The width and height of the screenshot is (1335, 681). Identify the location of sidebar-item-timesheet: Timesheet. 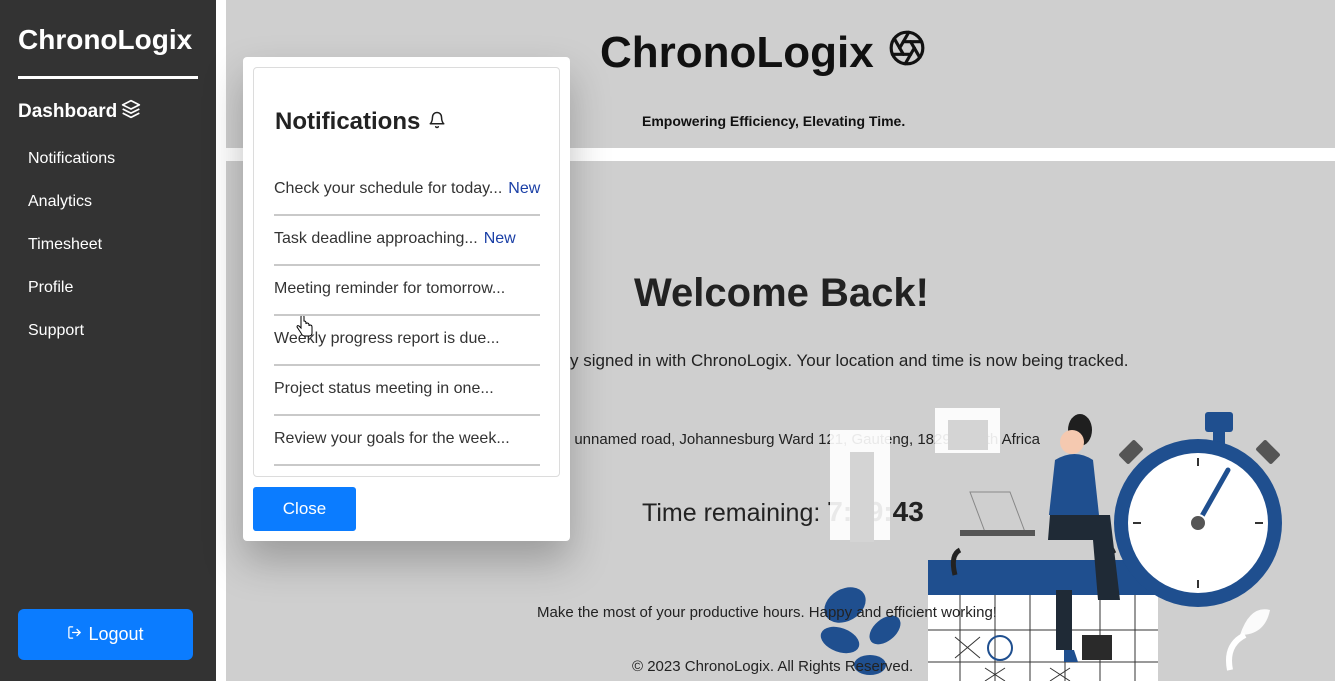
(71, 257).